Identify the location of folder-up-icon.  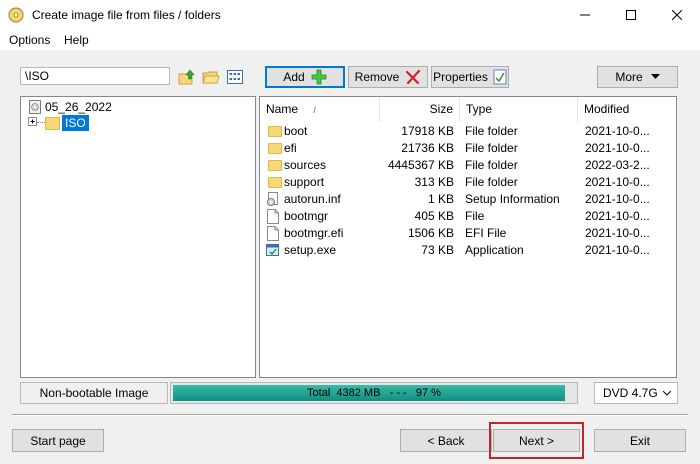
(187, 77).